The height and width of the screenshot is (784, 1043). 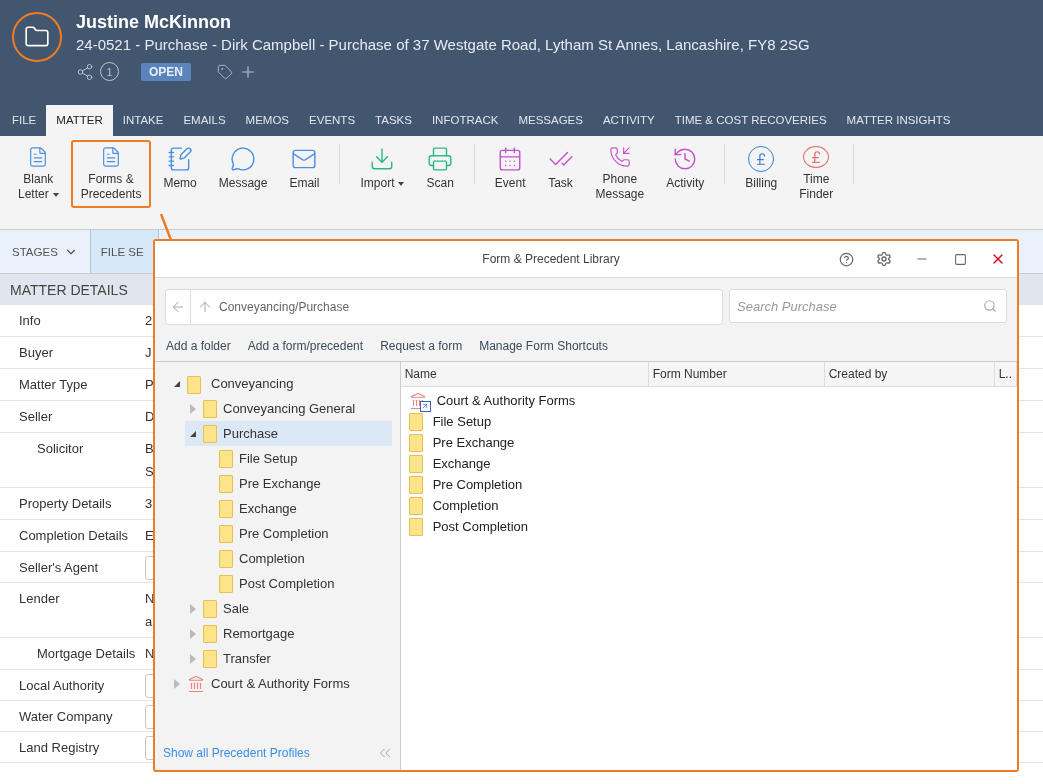 I want to click on ribbon-button: Blank Letter, so click(x=38, y=174).